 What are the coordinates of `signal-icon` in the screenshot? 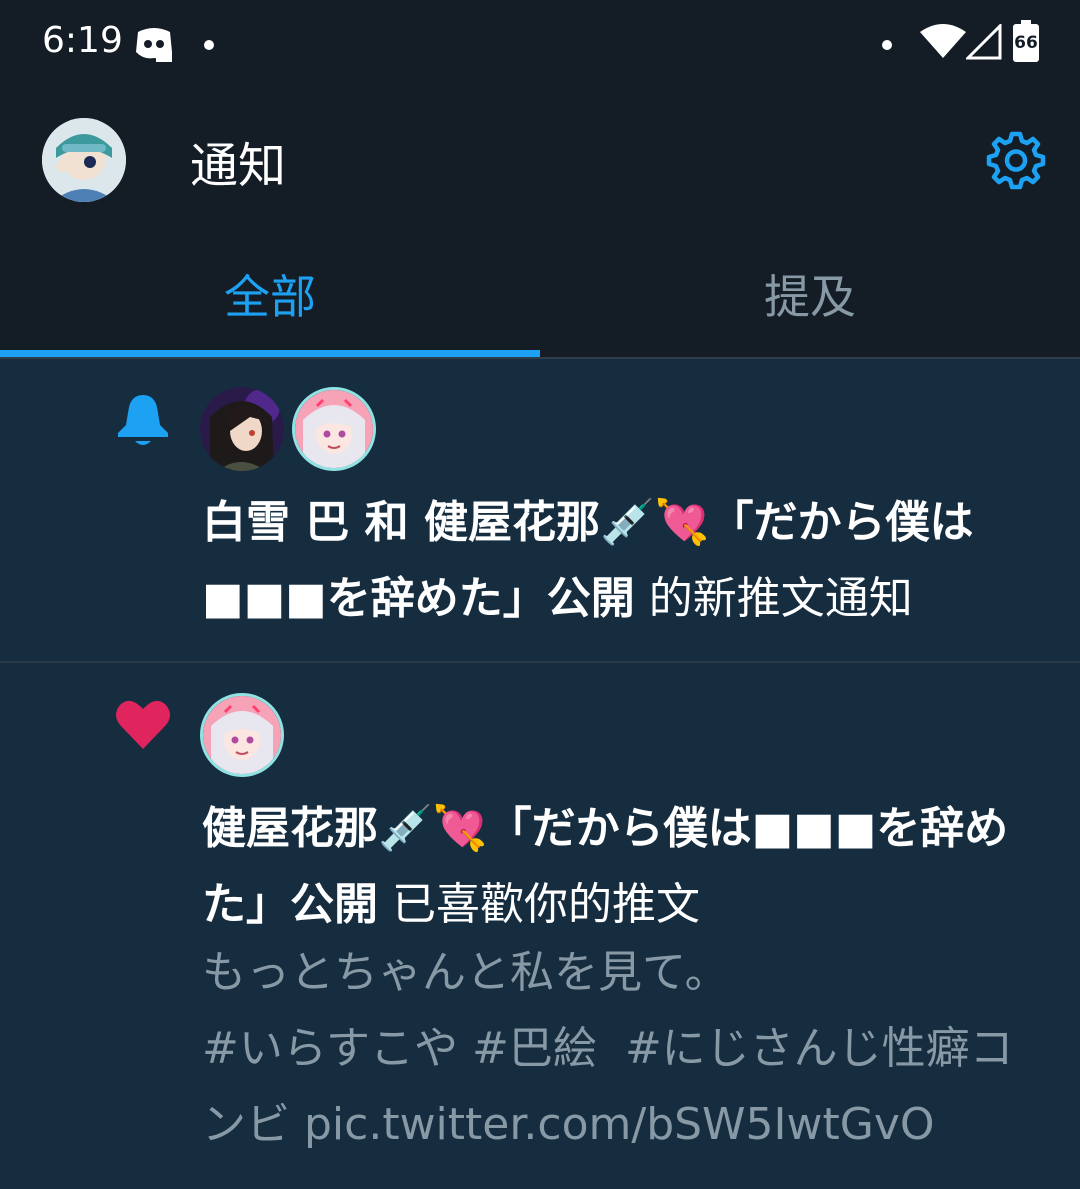 It's located at (984, 42).